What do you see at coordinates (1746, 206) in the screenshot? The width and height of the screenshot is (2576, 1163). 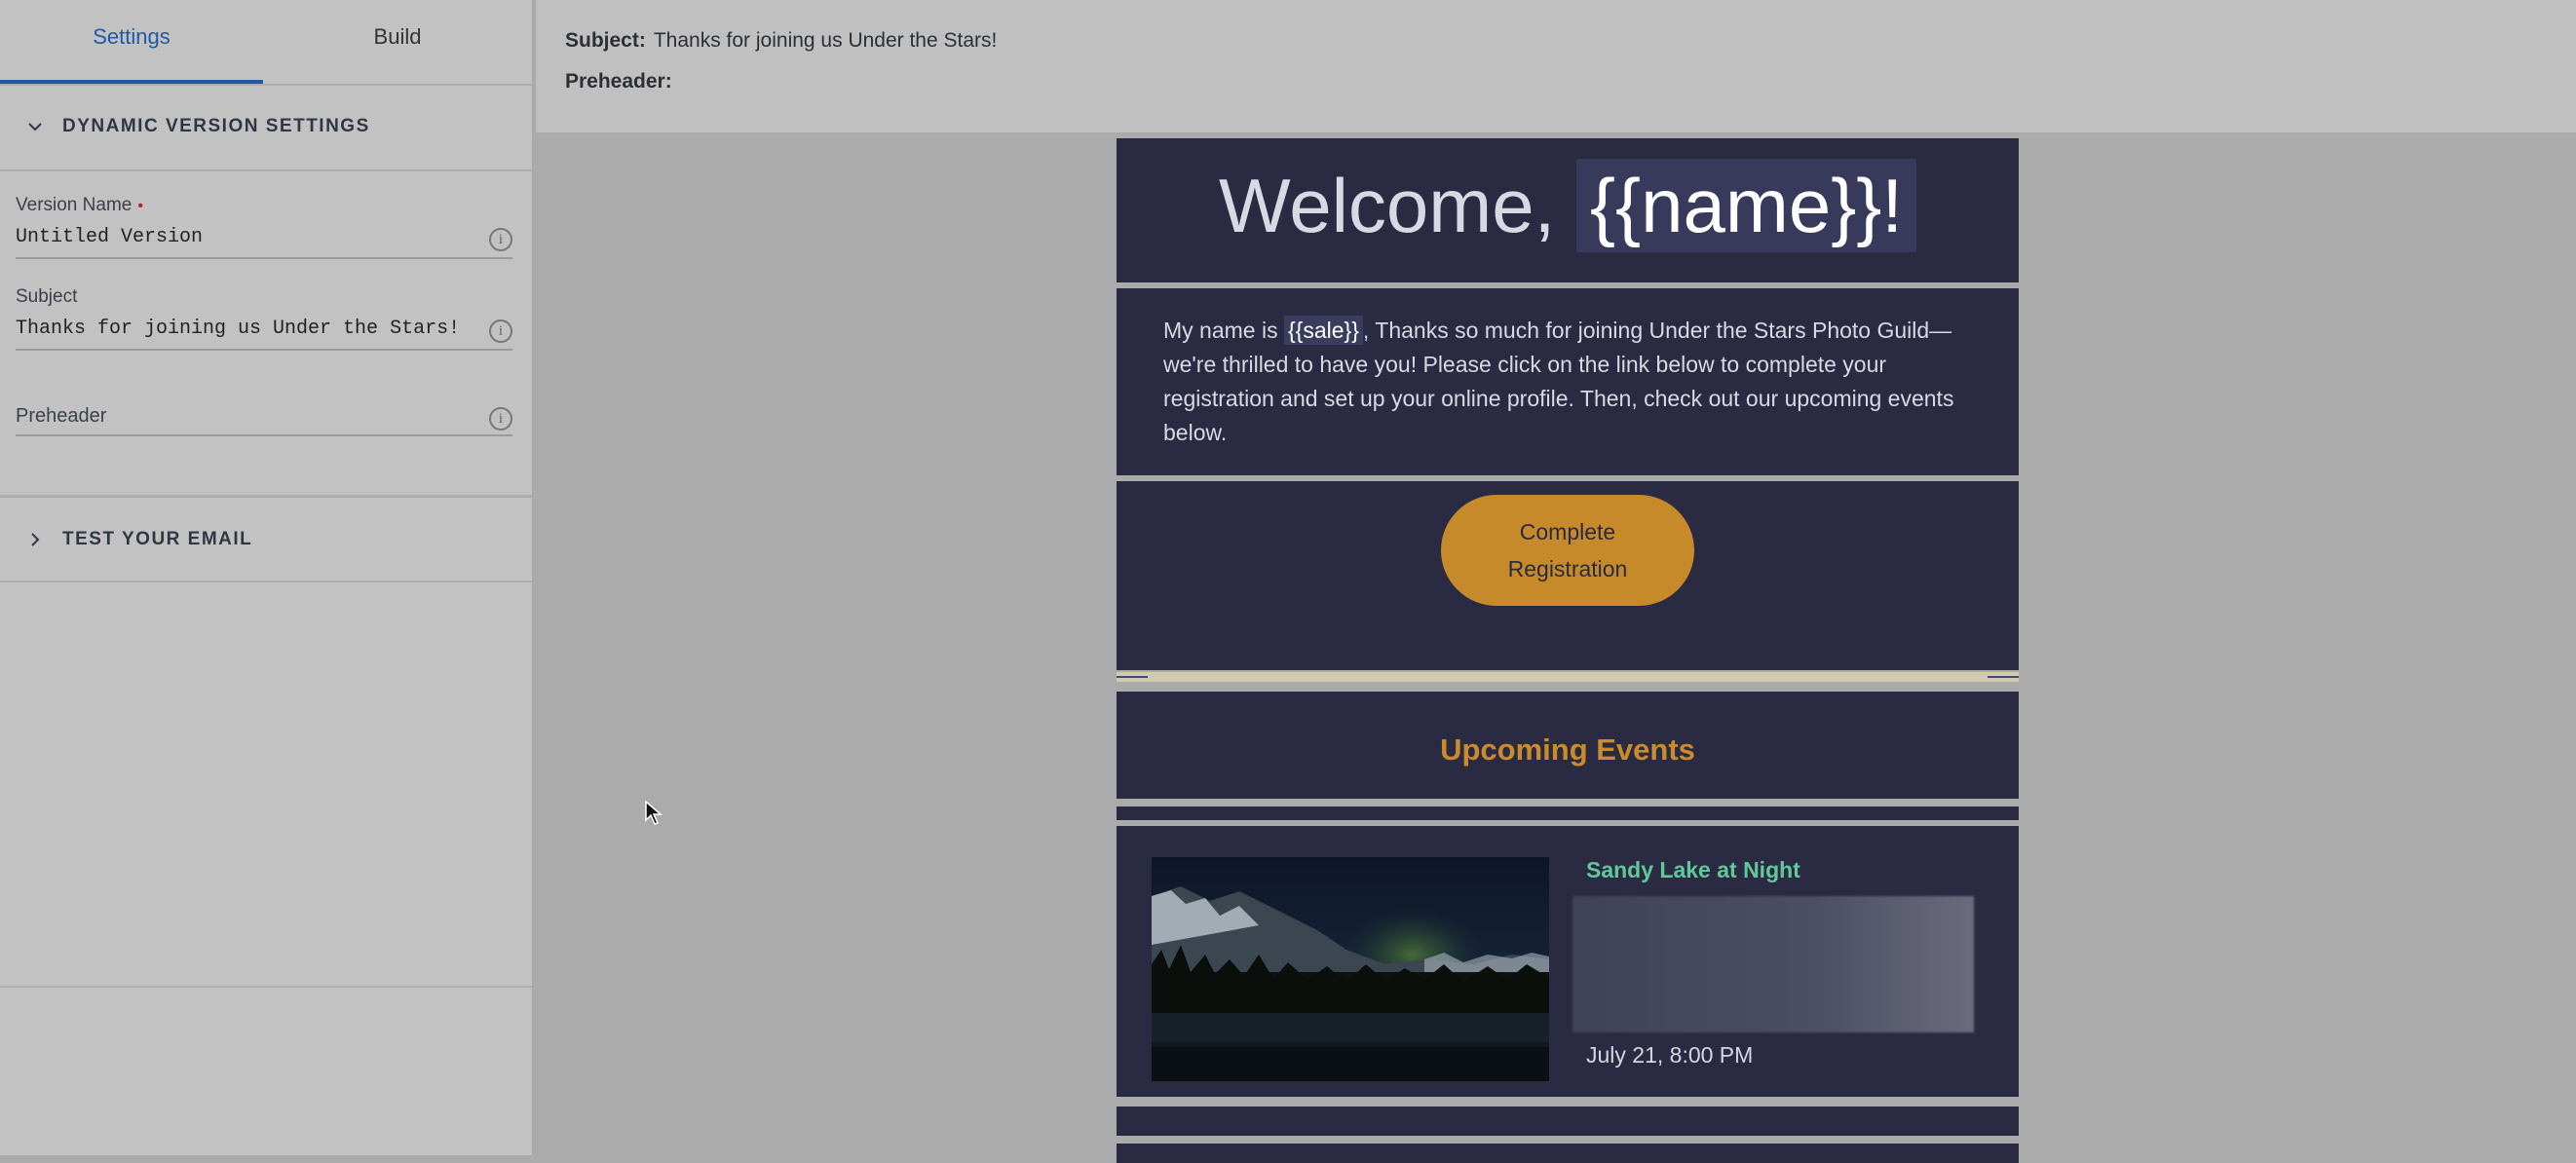 I see `name-merge-tag: {{name}}!` at bounding box center [1746, 206].